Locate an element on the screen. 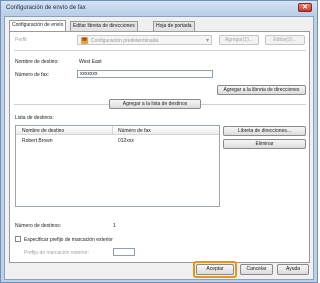 Image resolution: width=320 pixels, height=283 pixels. dial-prefix-input is located at coordinates (124, 252).